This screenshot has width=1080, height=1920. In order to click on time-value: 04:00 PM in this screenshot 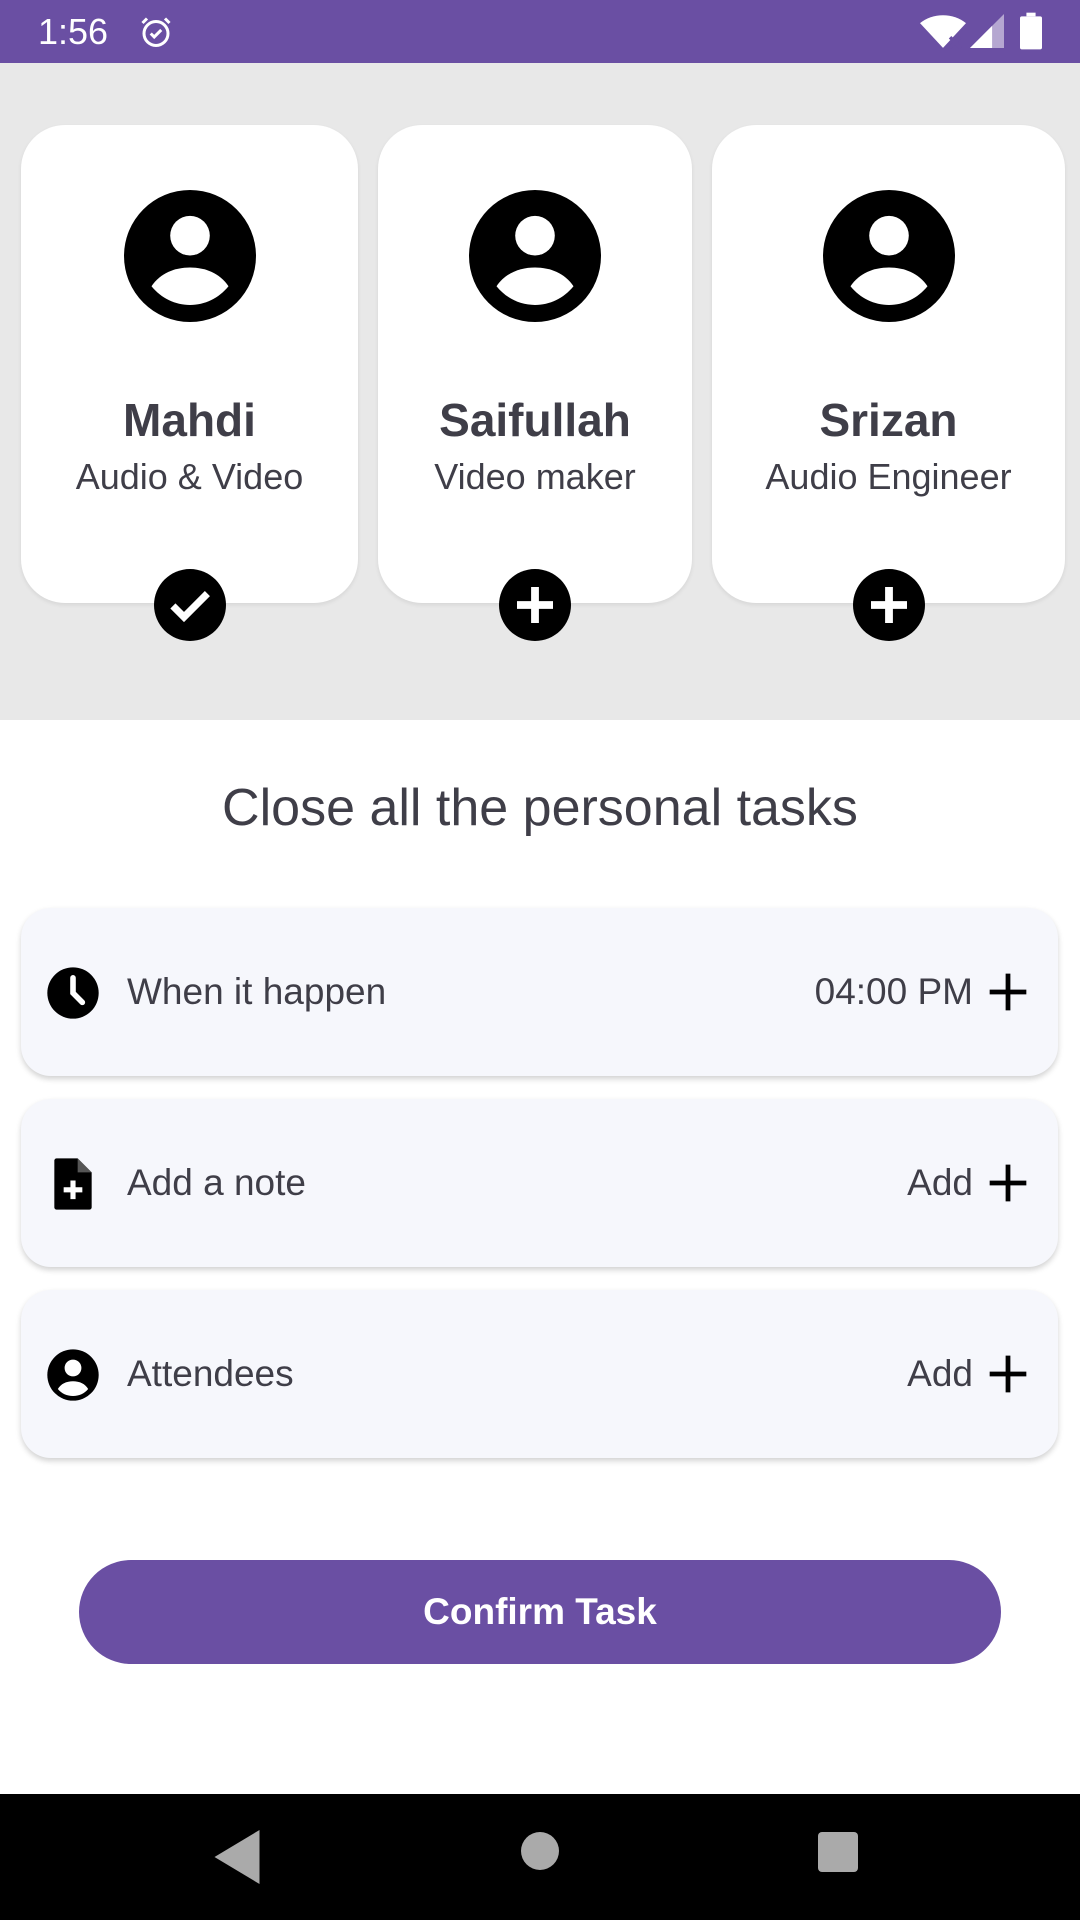, I will do `click(894, 992)`.